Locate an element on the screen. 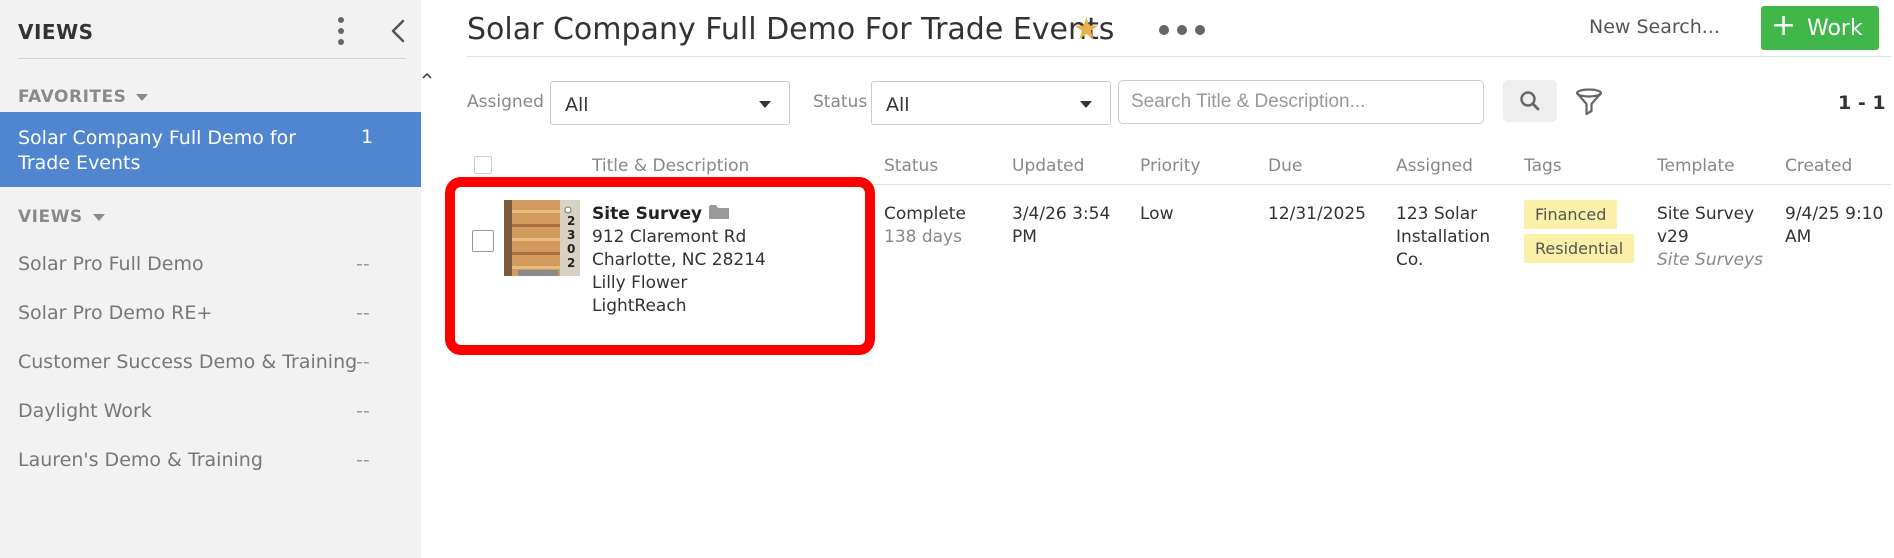 The height and width of the screenshot is (558, 1894). favorite-star-icon: ★ is located at coordinates (1086, 29).